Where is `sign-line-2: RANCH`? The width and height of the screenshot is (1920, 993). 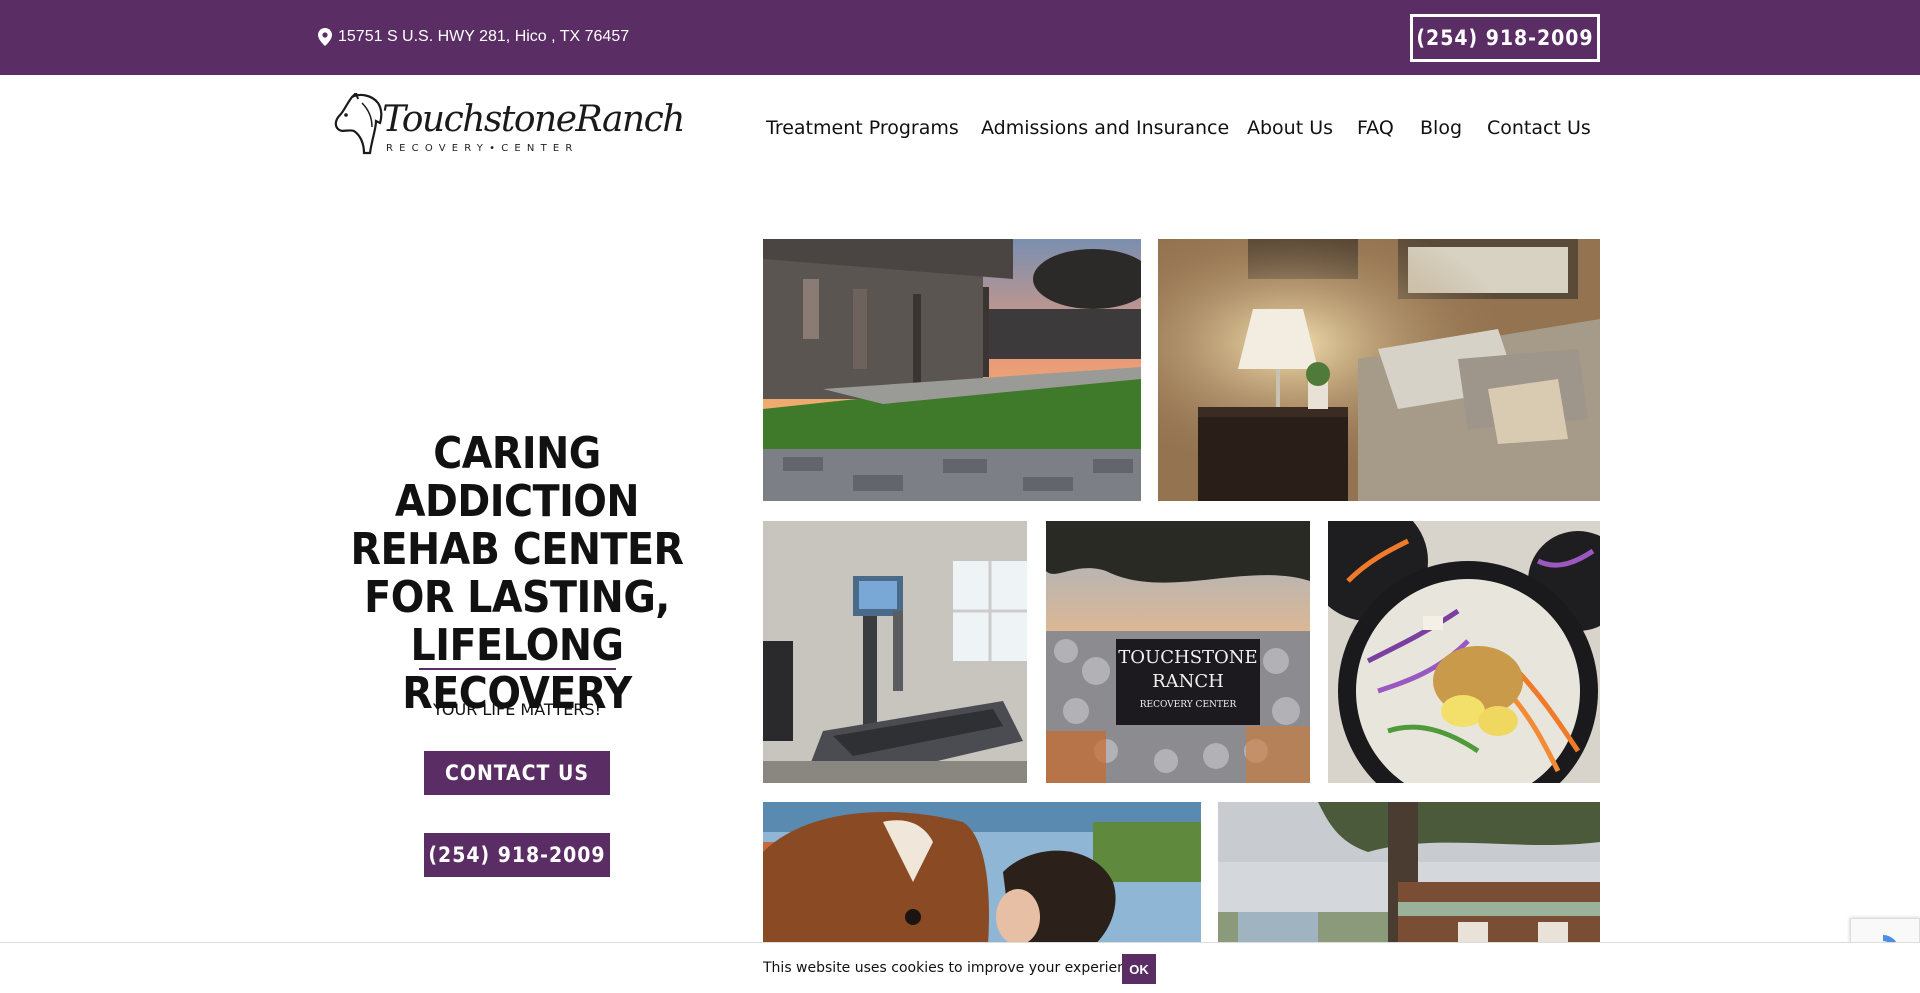
sign-line-2: RANCH is located at coordinates (1188, 681).